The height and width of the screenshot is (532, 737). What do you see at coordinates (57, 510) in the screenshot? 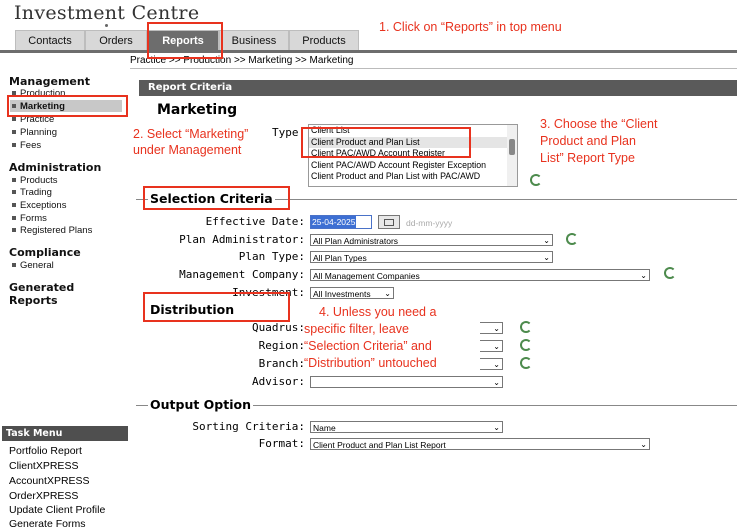
I see `task-update-client-profile: Update Client Profile` at bounding box center [57, 510].